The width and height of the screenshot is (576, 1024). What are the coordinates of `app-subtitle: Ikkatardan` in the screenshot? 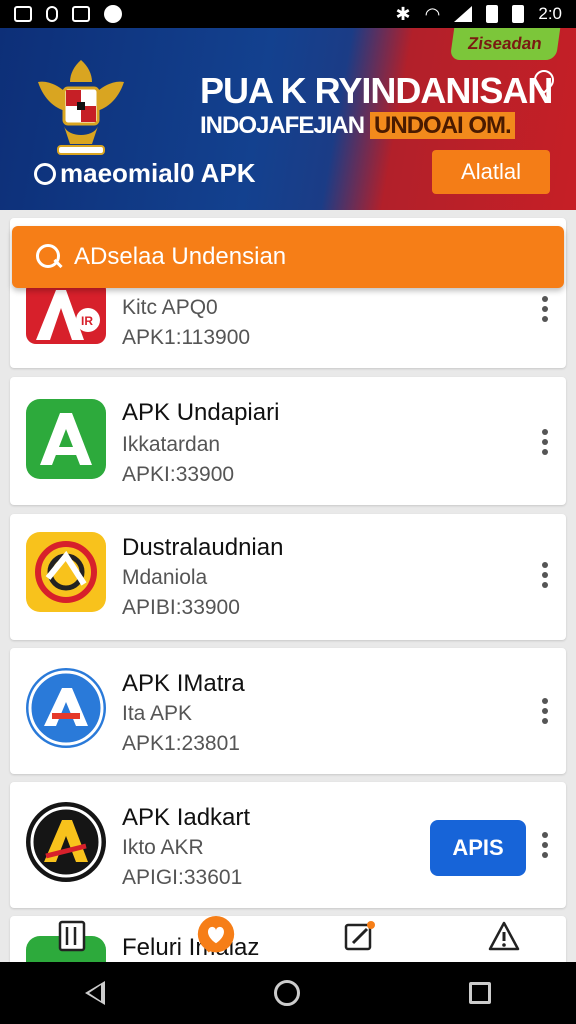 It's located at (171, 444).